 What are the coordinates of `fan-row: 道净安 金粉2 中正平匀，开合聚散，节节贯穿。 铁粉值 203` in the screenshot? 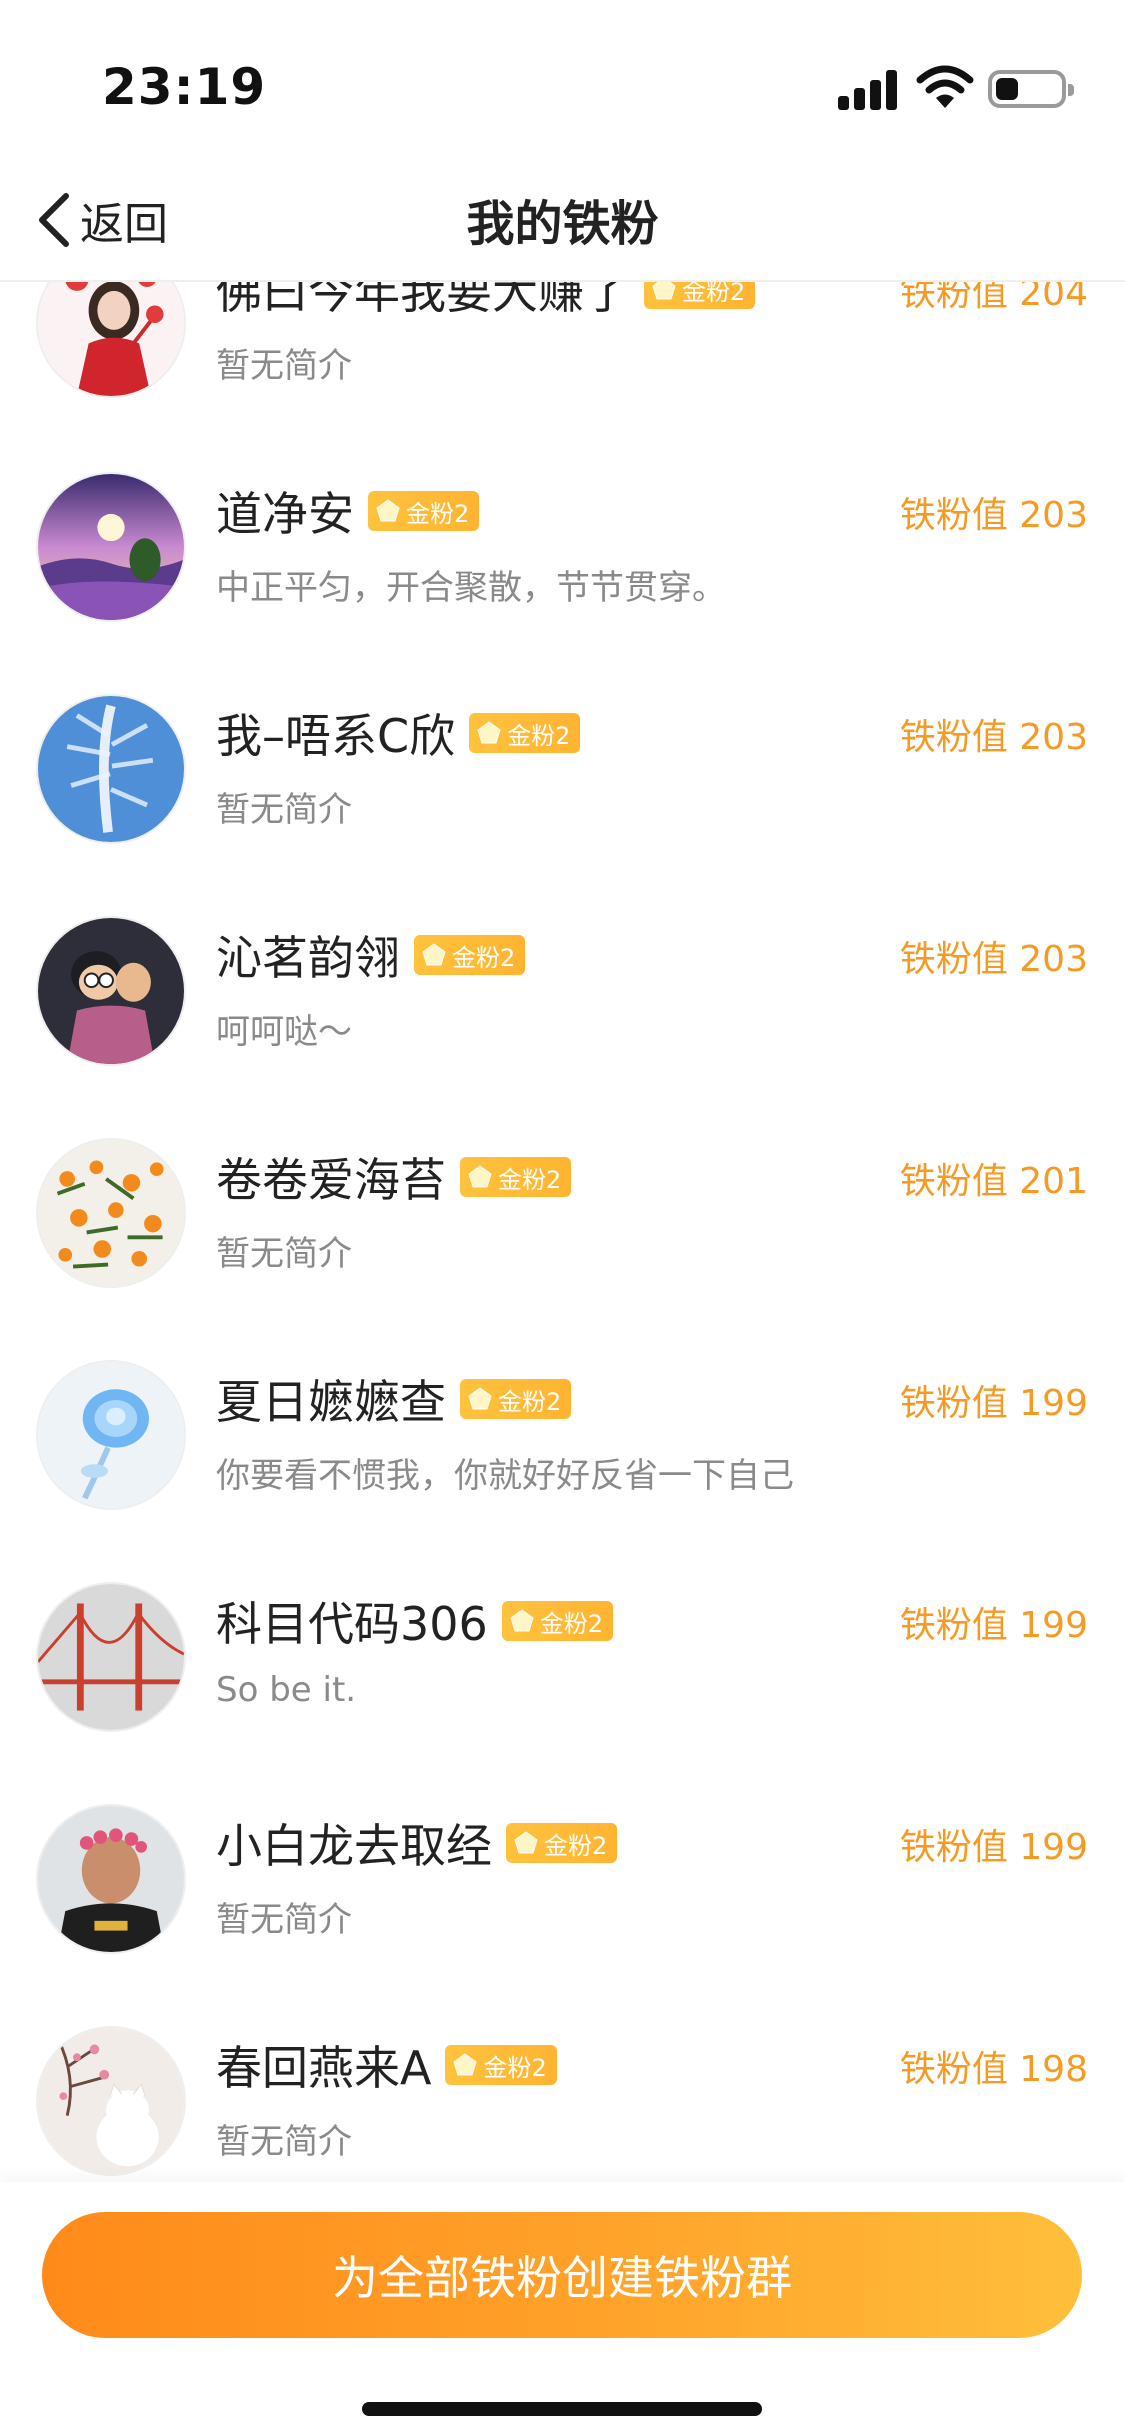 It's located at (562, 585).